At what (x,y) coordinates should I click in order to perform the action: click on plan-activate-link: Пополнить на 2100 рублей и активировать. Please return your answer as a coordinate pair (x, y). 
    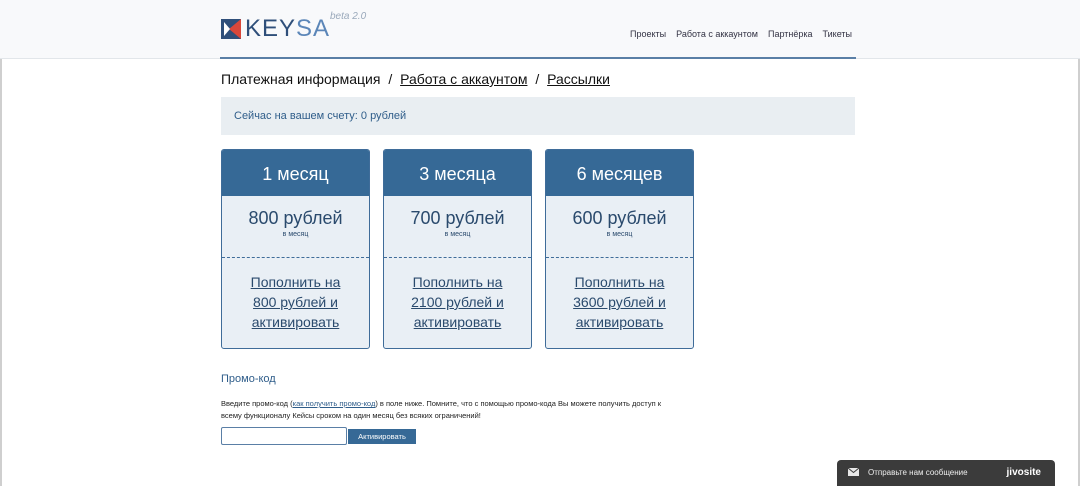
    Looking at the image, I should click on (457, 295).